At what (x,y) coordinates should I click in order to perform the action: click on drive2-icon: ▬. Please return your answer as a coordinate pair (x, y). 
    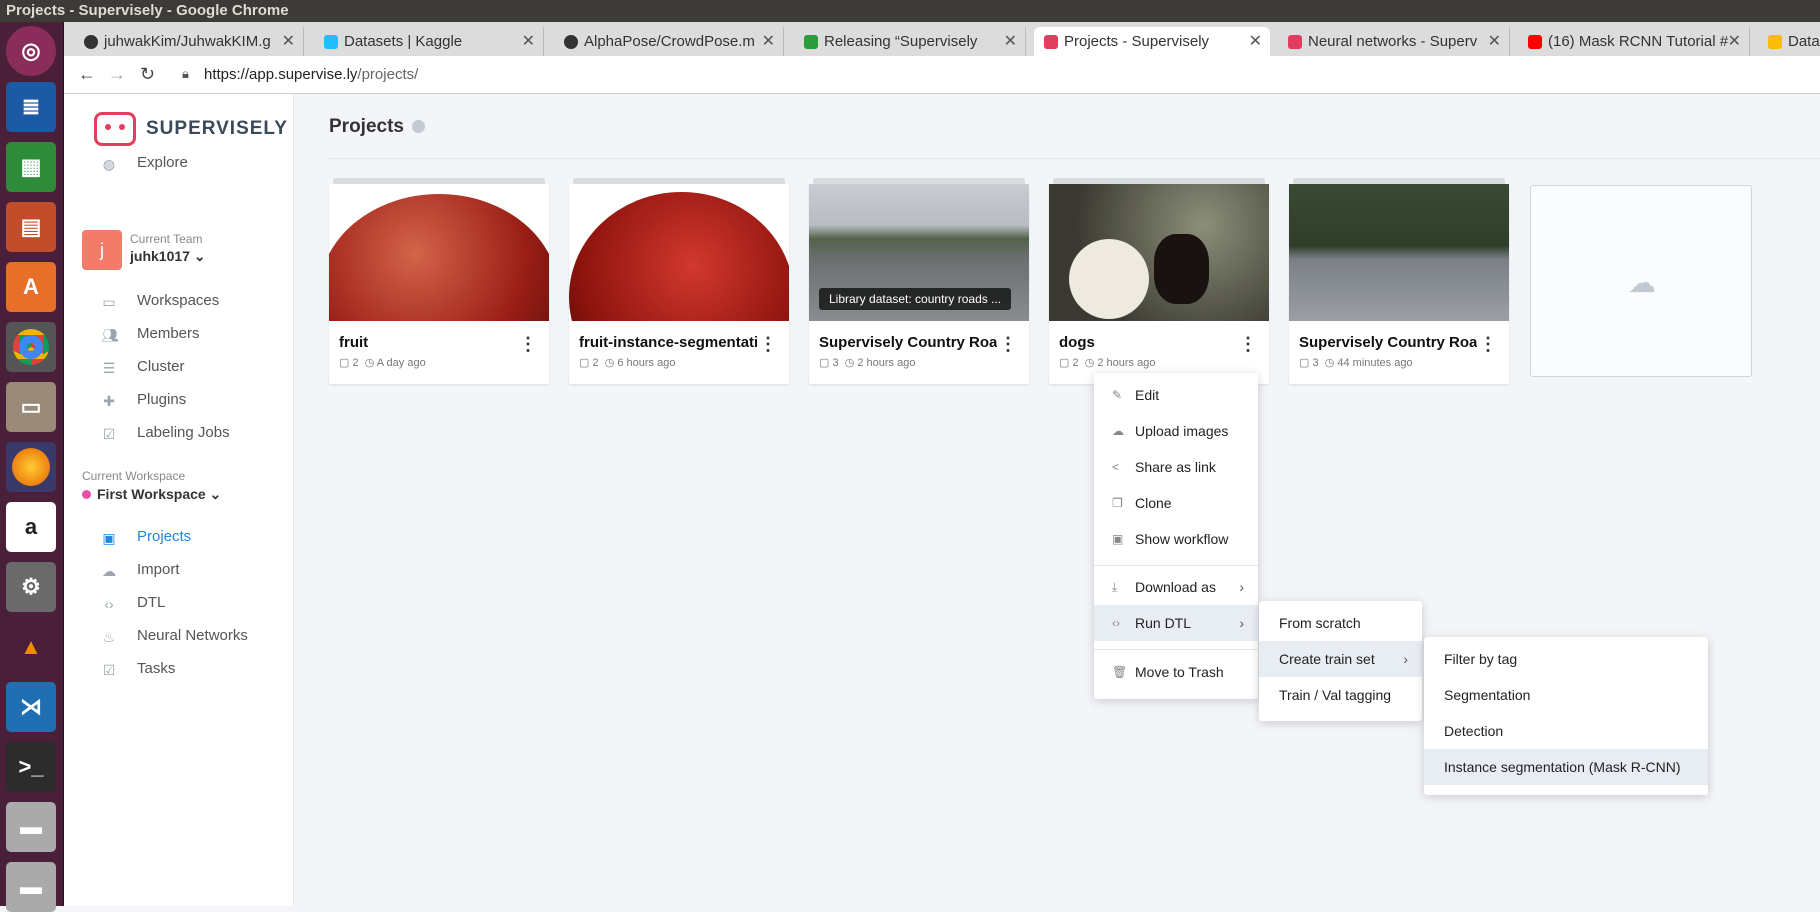
    Looking at the image, I should click on (31, 887).